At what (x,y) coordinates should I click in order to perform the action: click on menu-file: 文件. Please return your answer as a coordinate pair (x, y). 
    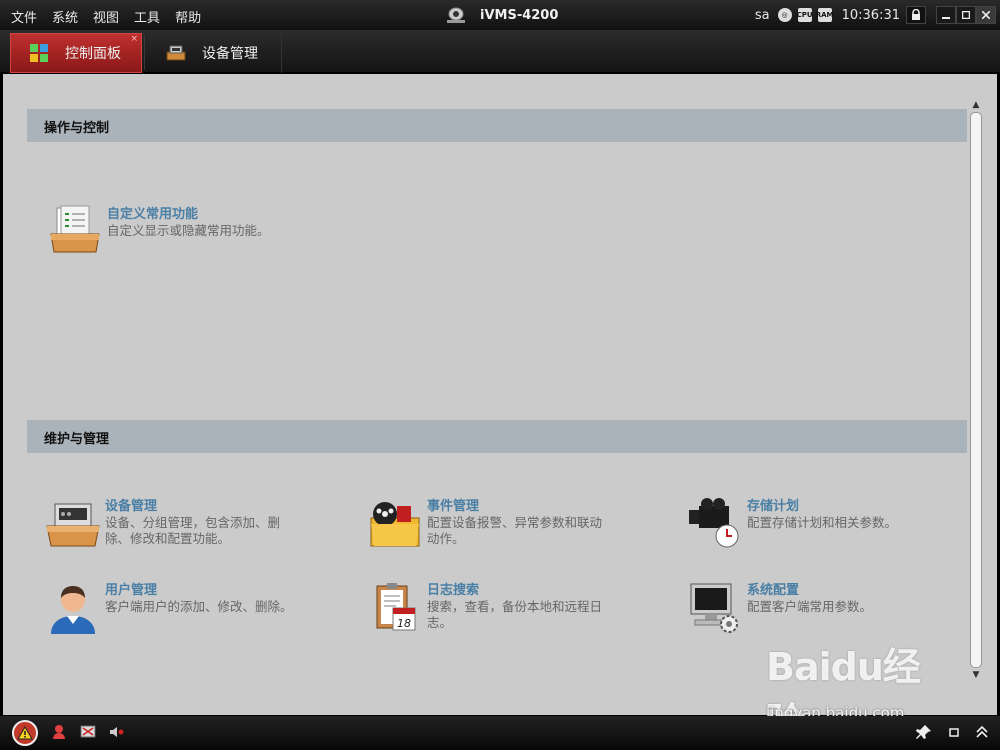
    Looking at the image, I should click on (24, 16).